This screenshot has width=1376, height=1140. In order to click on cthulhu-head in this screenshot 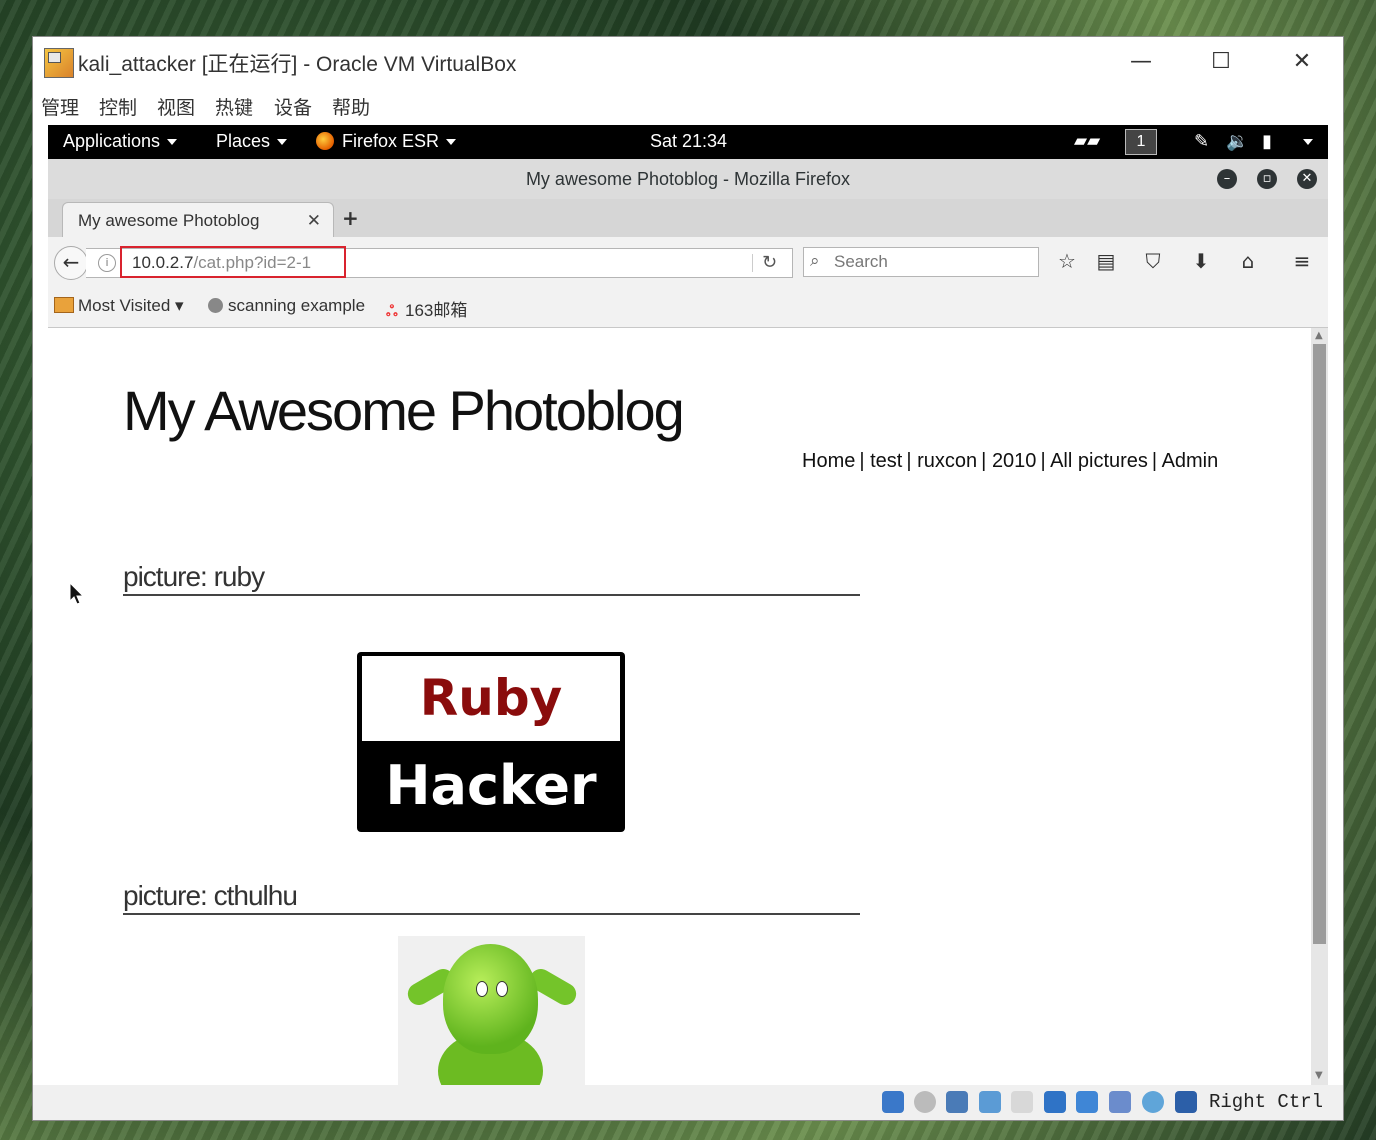, I will do `click(490, 999)`.